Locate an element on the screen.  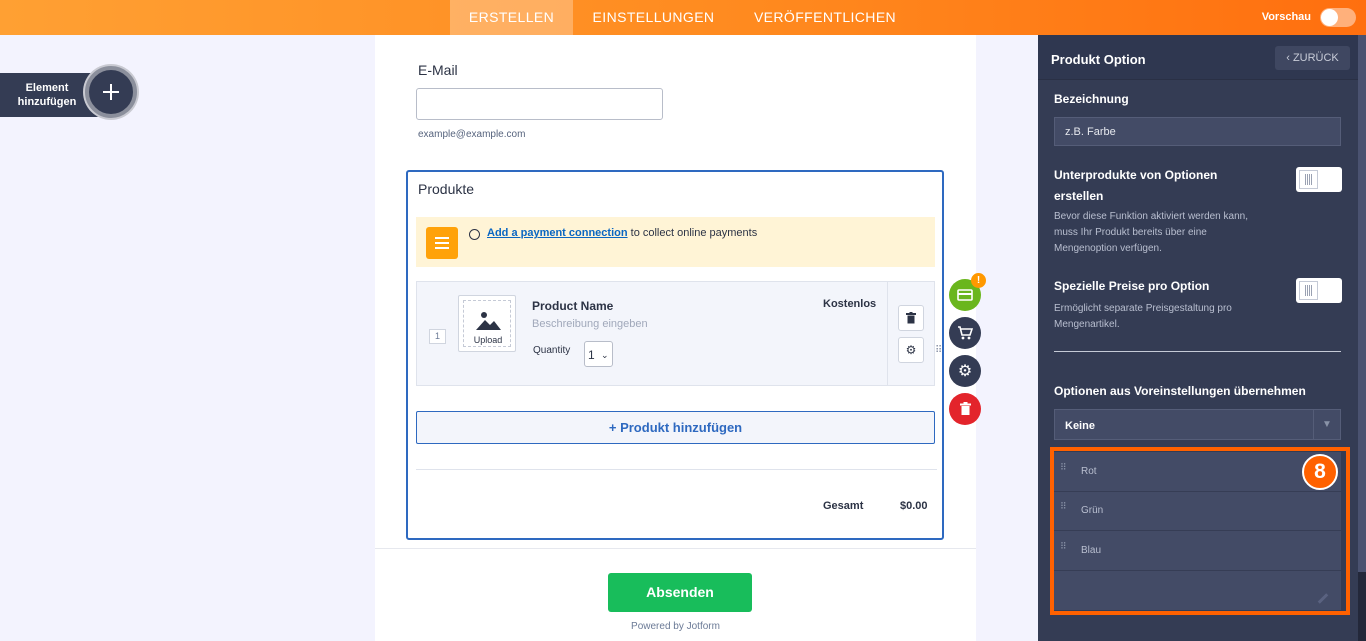
cart-button is located at coordinates (965, 333).